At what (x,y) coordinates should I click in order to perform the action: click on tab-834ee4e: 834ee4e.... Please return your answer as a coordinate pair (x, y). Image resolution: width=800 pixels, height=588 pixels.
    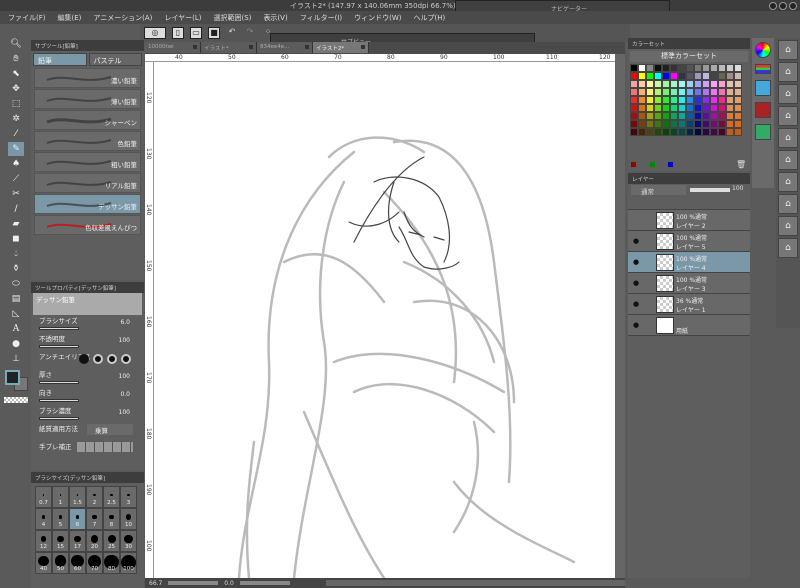
    Looking at the image, I should click on (285, 47).